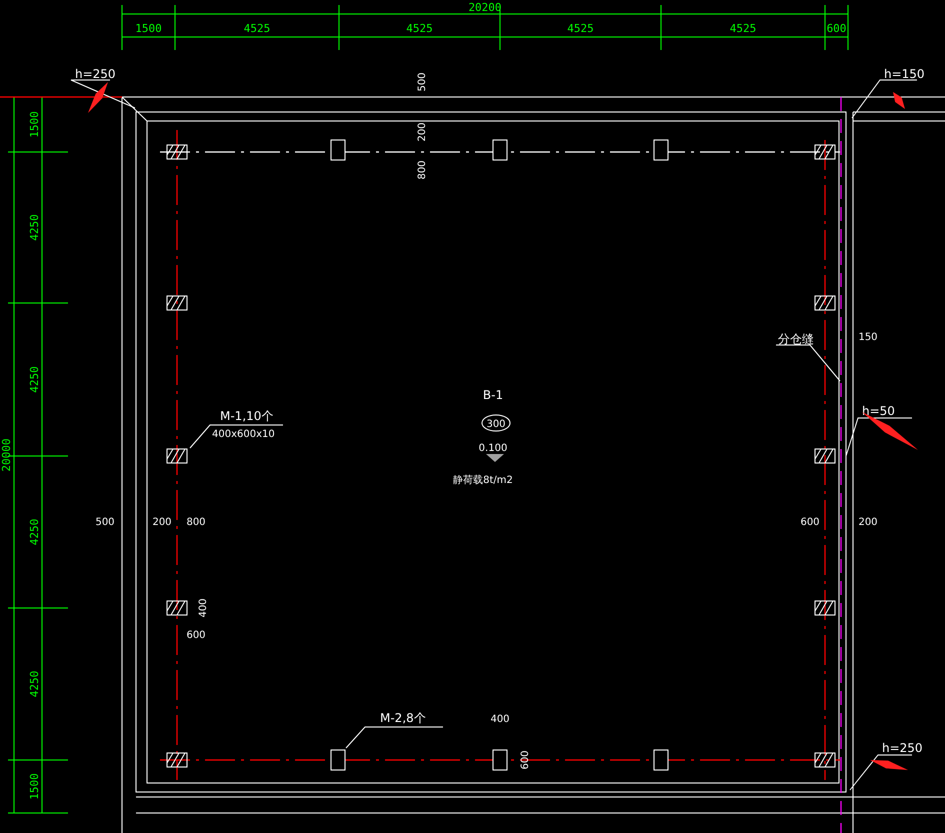  What do you see at coordinates (868, 337) in the screenshot?
I see `dimension-text: 150` at bounding box center [868, 337].